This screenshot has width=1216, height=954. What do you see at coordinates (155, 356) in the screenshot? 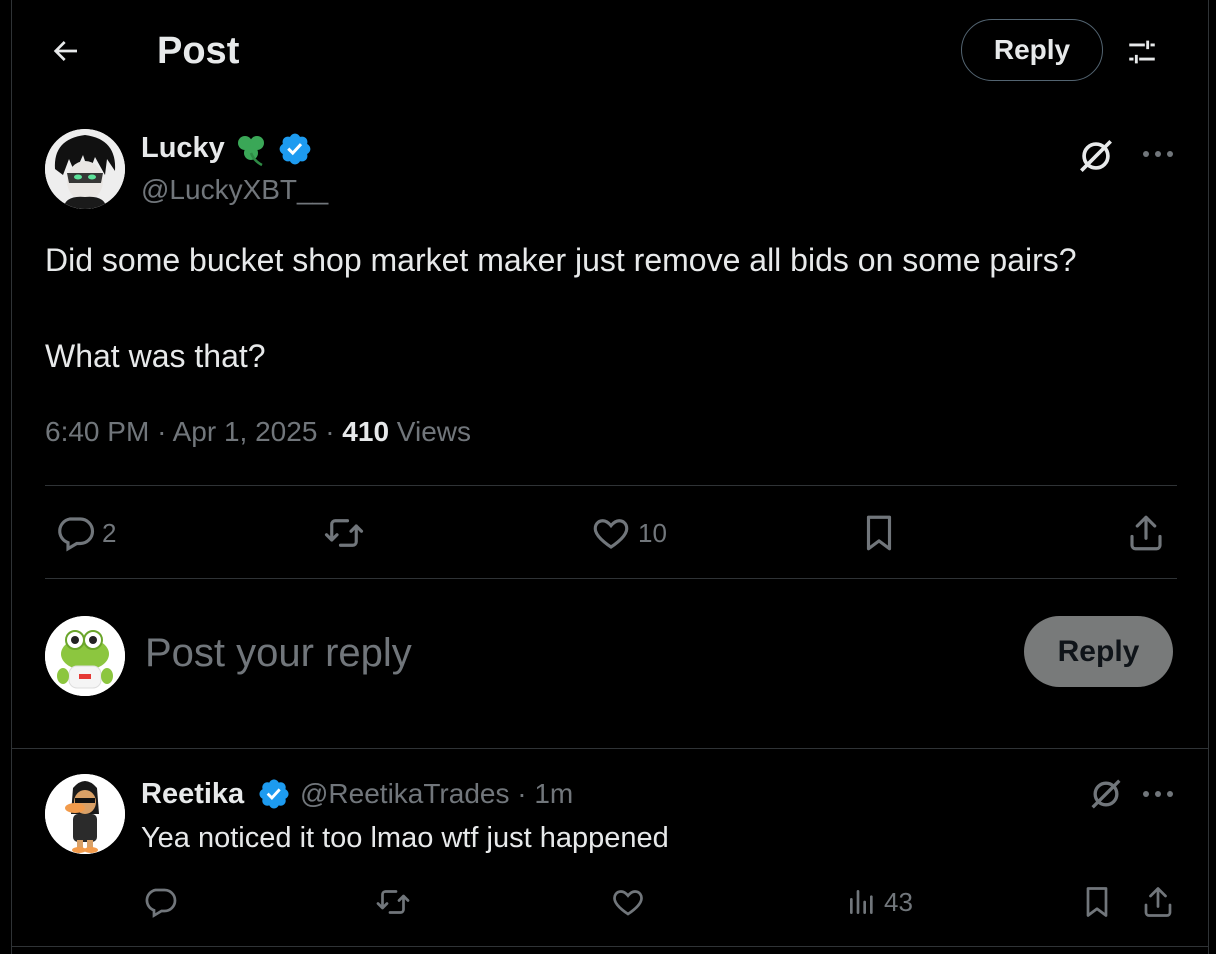
I see `post-text-line2: What was that?` at bounding box center [155, 356].